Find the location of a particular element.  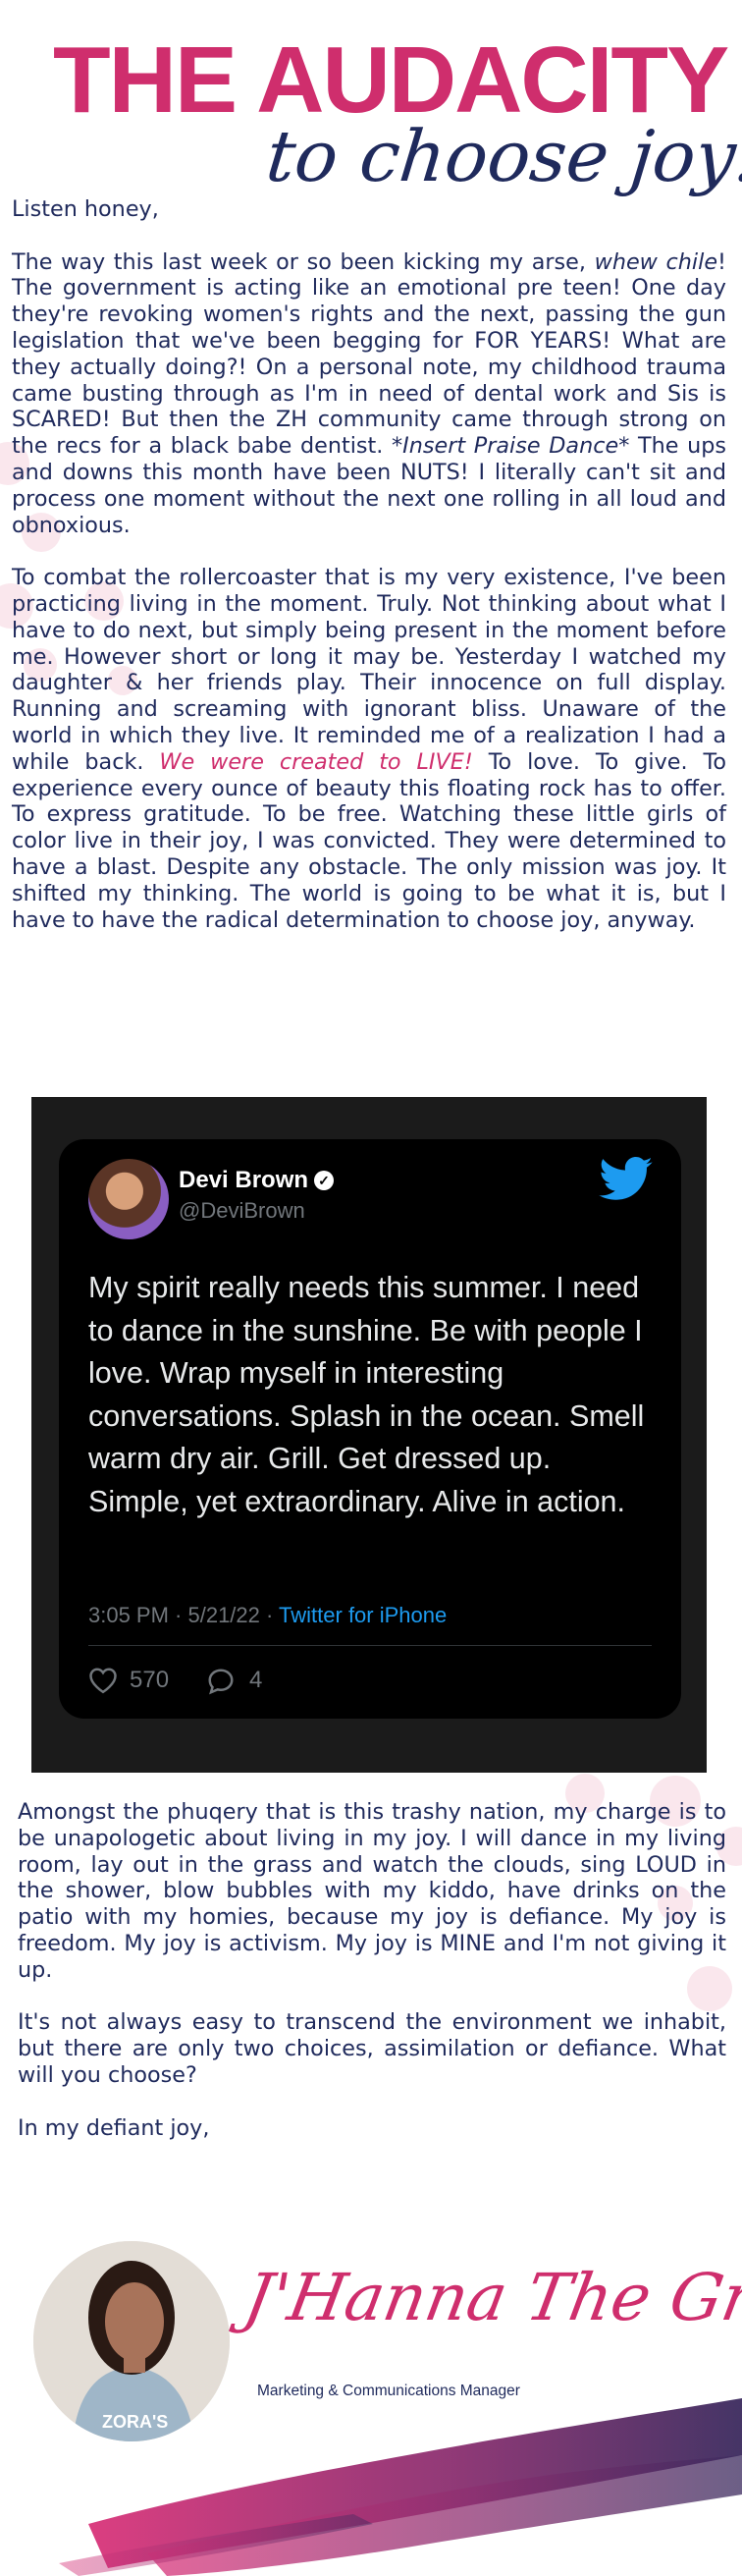

signature-name: J'Hanna The Great is located at coordinates (490, 2297).